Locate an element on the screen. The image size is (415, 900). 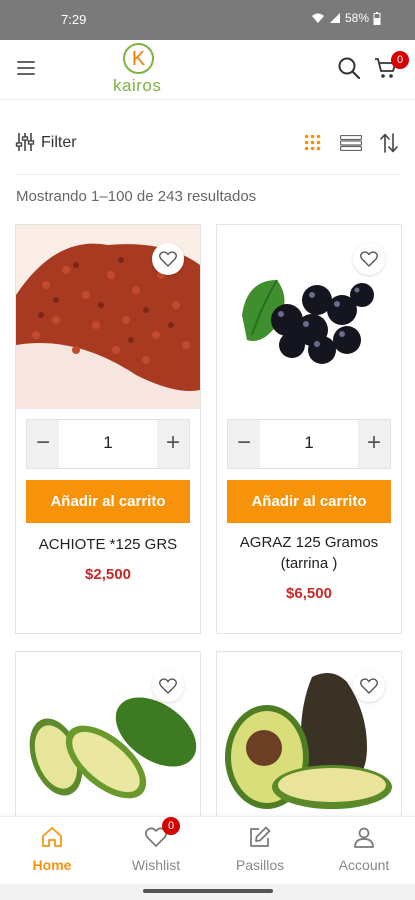
filter-sliders-icon is located at coordinates (25, 142).